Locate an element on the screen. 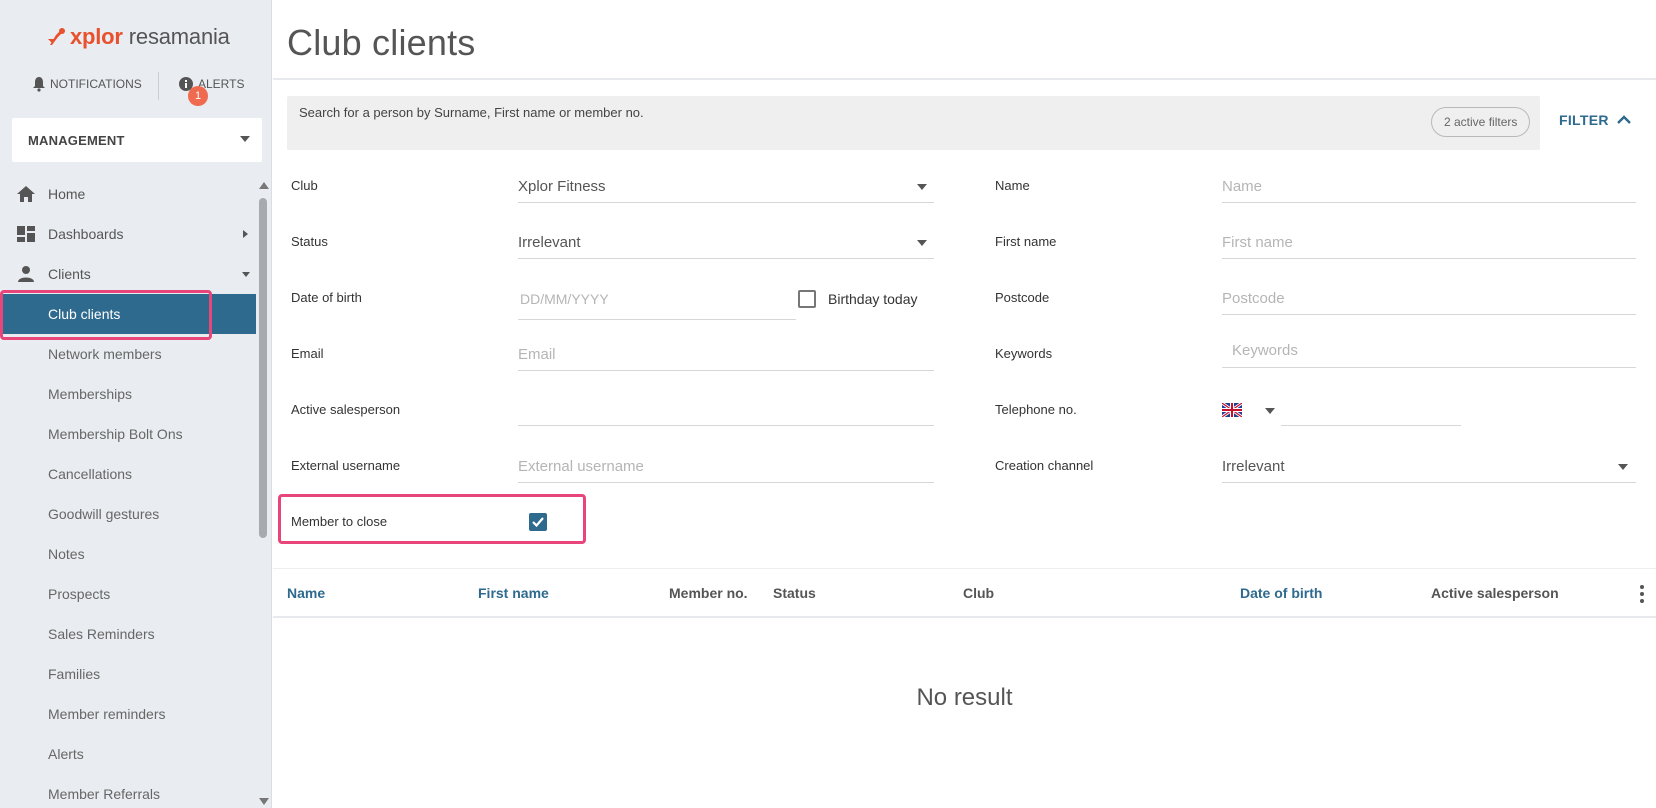 The image size is (1656, 808). sidebar-item-dashboards: Dashboards is located at coordinates (128, 234).